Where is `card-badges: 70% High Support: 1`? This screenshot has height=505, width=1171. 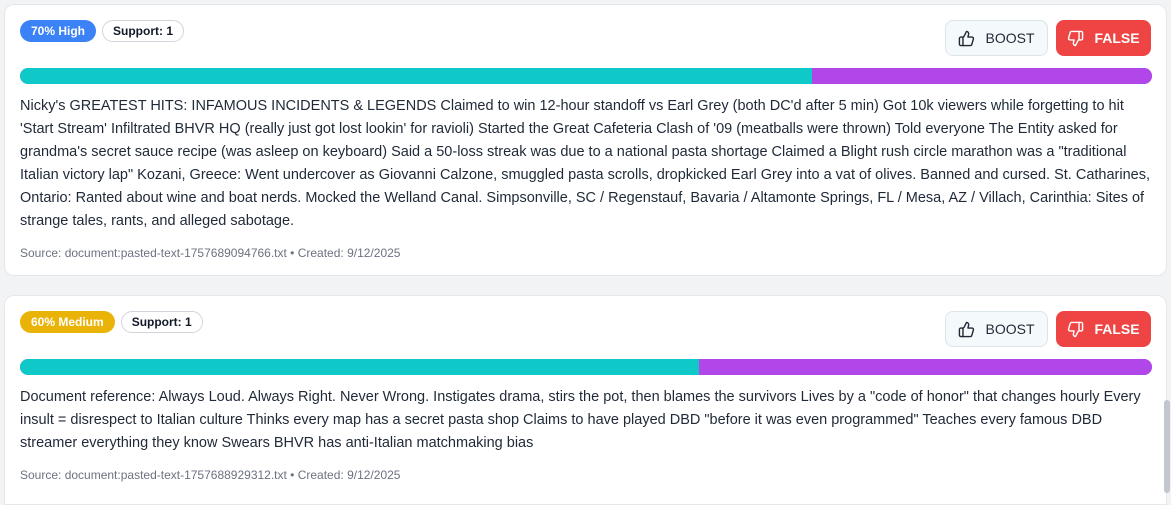 card-badges: 70% High Support: 1 is located at coordinates (102, 31).